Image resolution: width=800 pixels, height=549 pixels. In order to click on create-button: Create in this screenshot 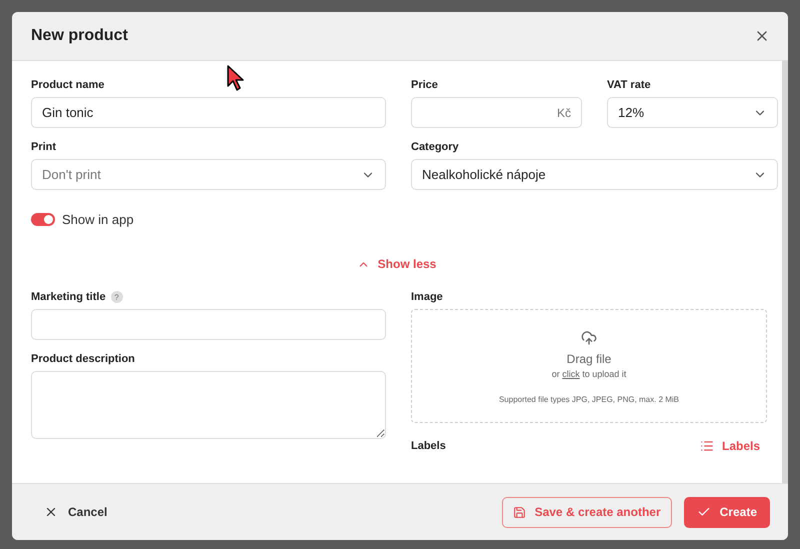, I will do `click(727, 512)`.